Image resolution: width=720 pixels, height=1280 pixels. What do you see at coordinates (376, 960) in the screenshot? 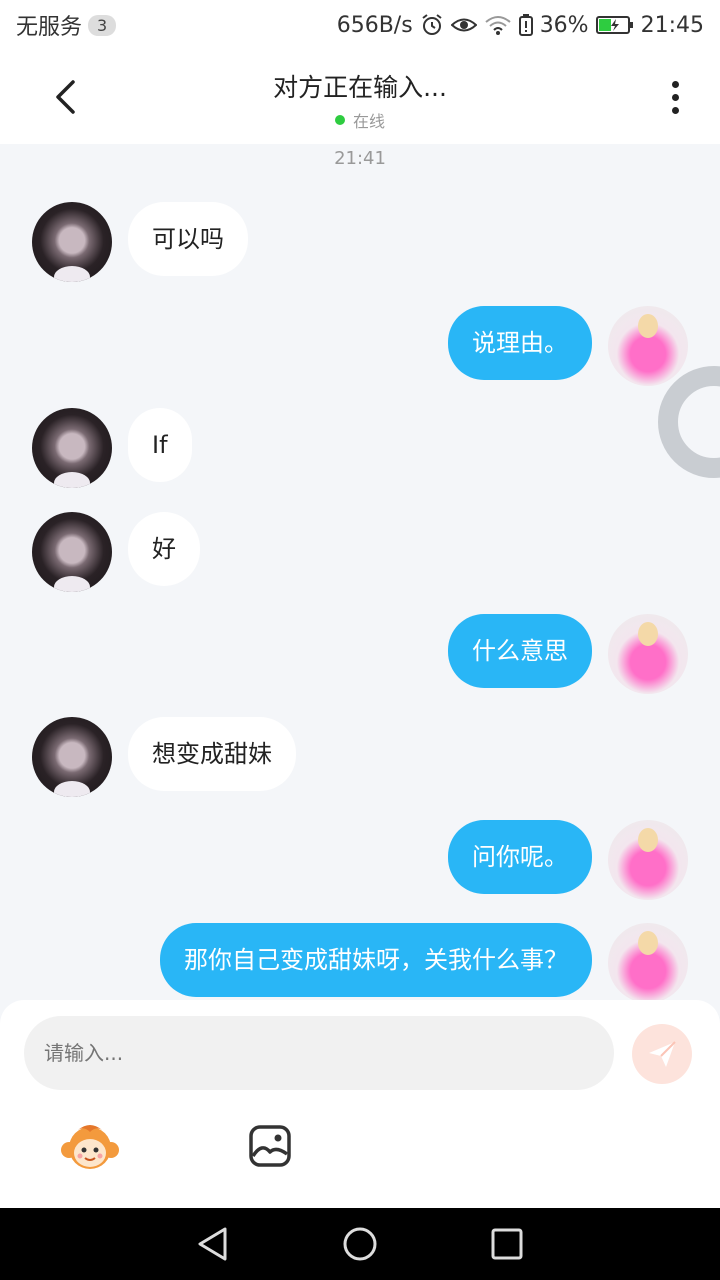
I see `outgoing-message-bubble: 那你自己变成甜妹呀，关我什么事？` at bounding box center [376, 960].